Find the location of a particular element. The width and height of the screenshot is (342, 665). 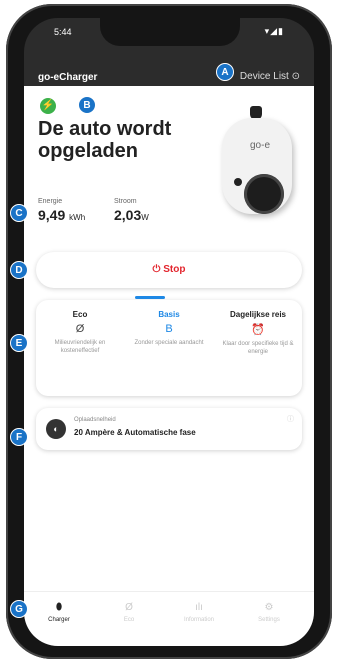

current-stat: Stroom 2,03W is located at coordinates (131, 210).